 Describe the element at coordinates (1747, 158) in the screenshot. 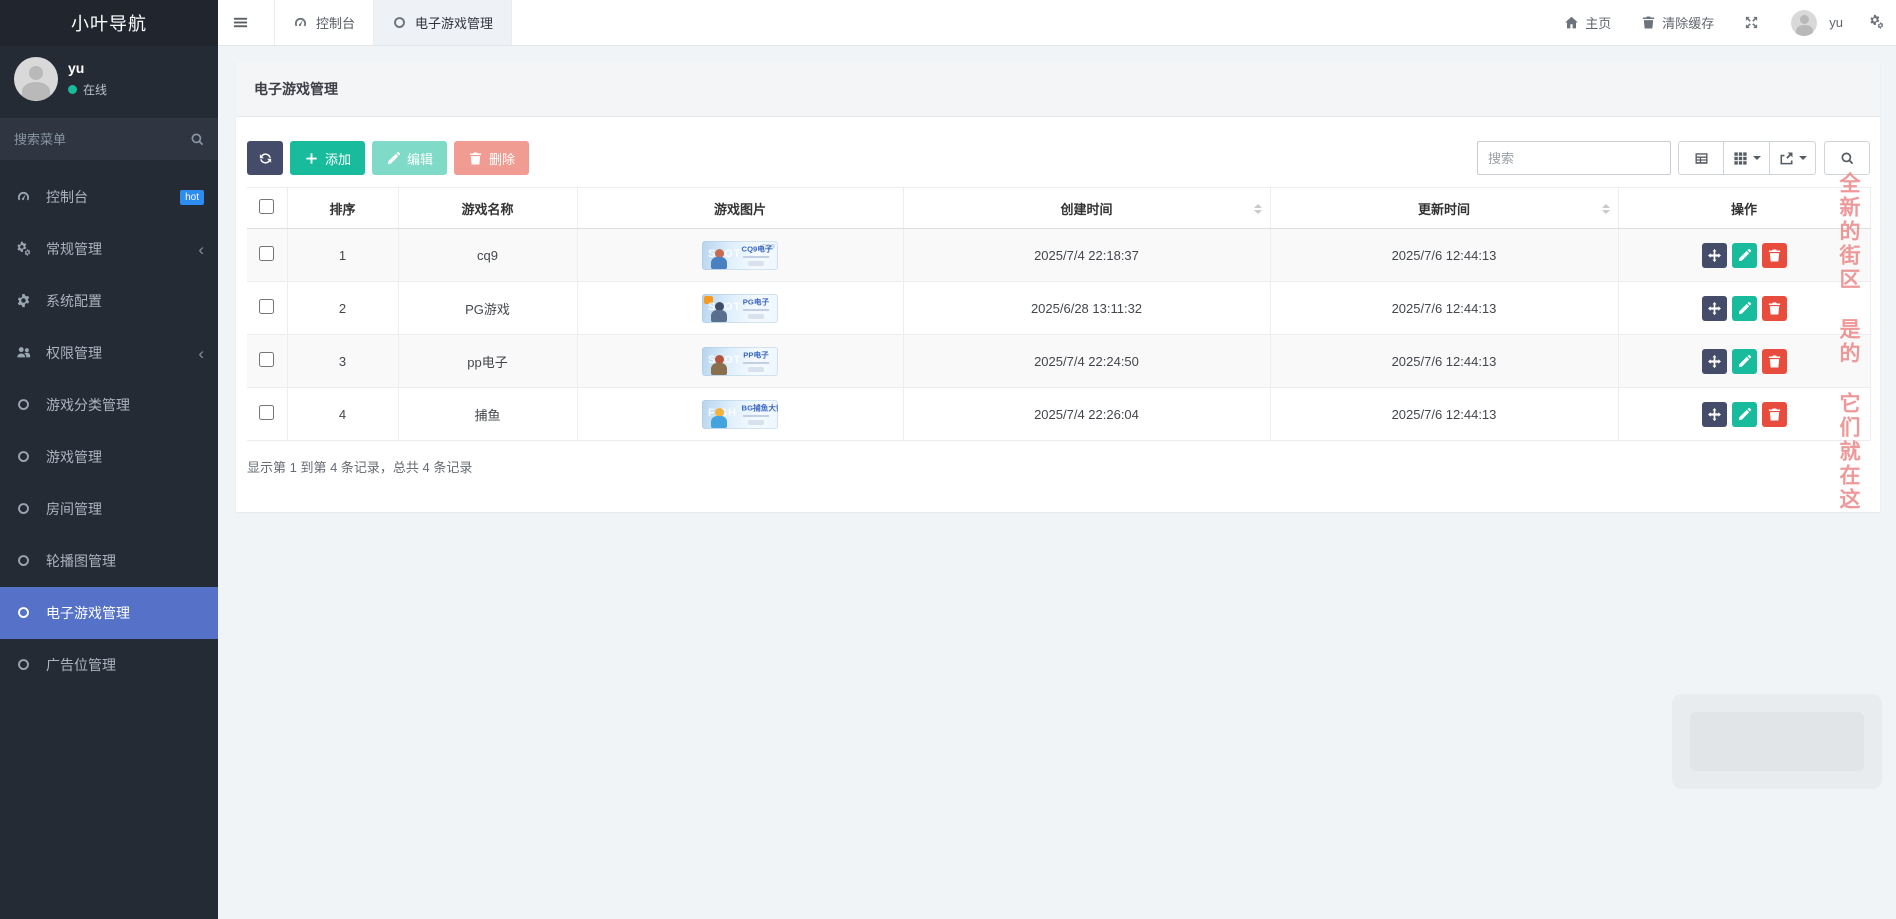

I see `columns-button` at that location.